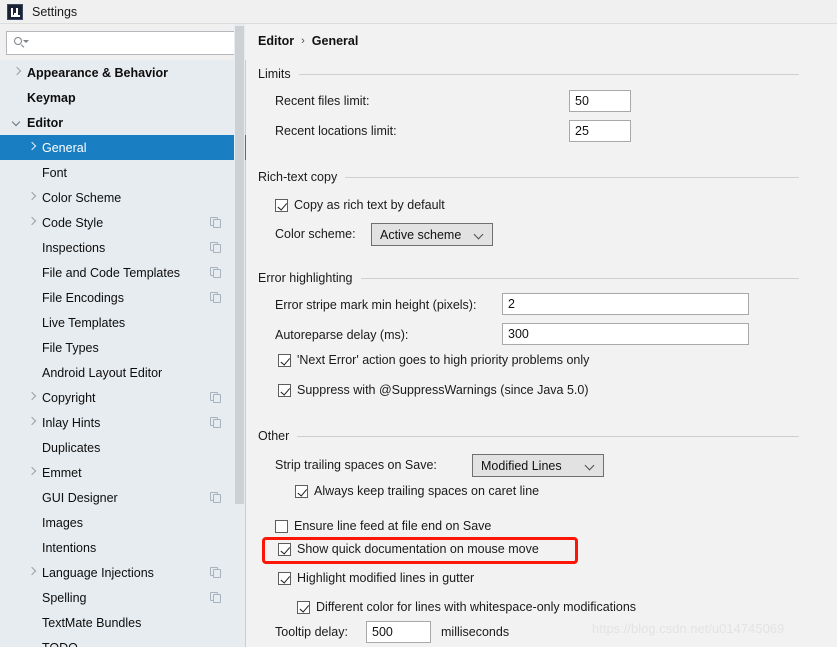 The width and height of the screenshot is (837, 647). What do you see at coordinates (123, 347) in the screenshot?
I see `sidebar-item-file-types: File Types` at bounding box center [123, 347].